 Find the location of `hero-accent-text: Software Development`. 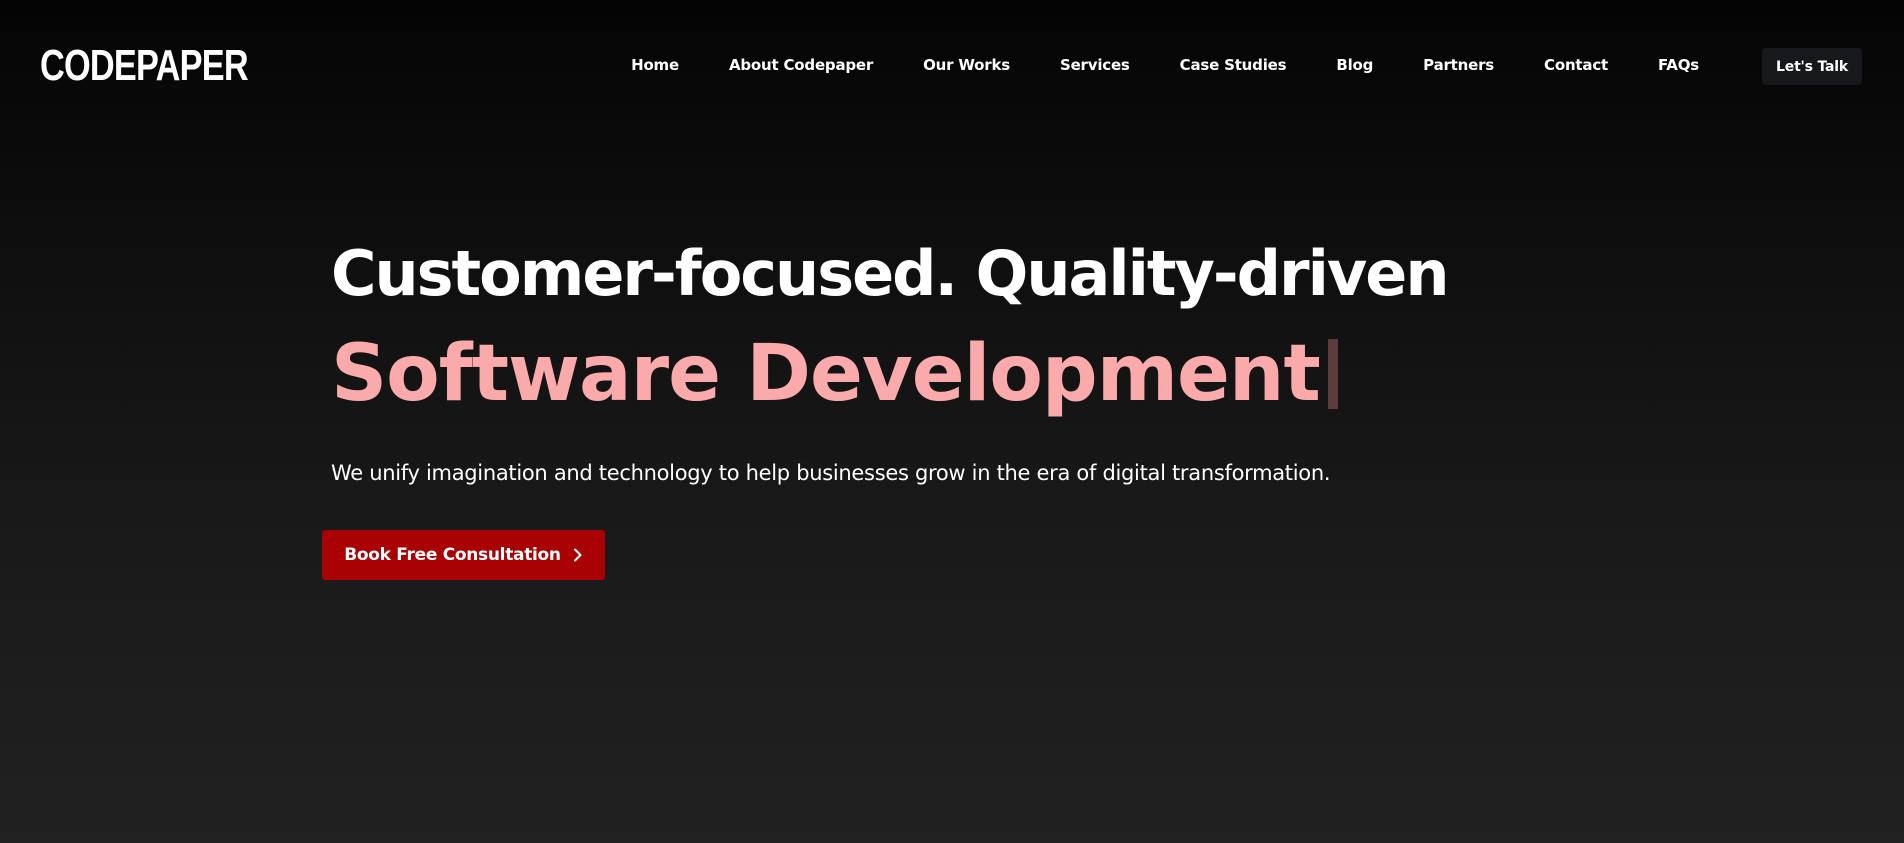

hero-accent-text: Software Development is located at coordinates (826, 374).